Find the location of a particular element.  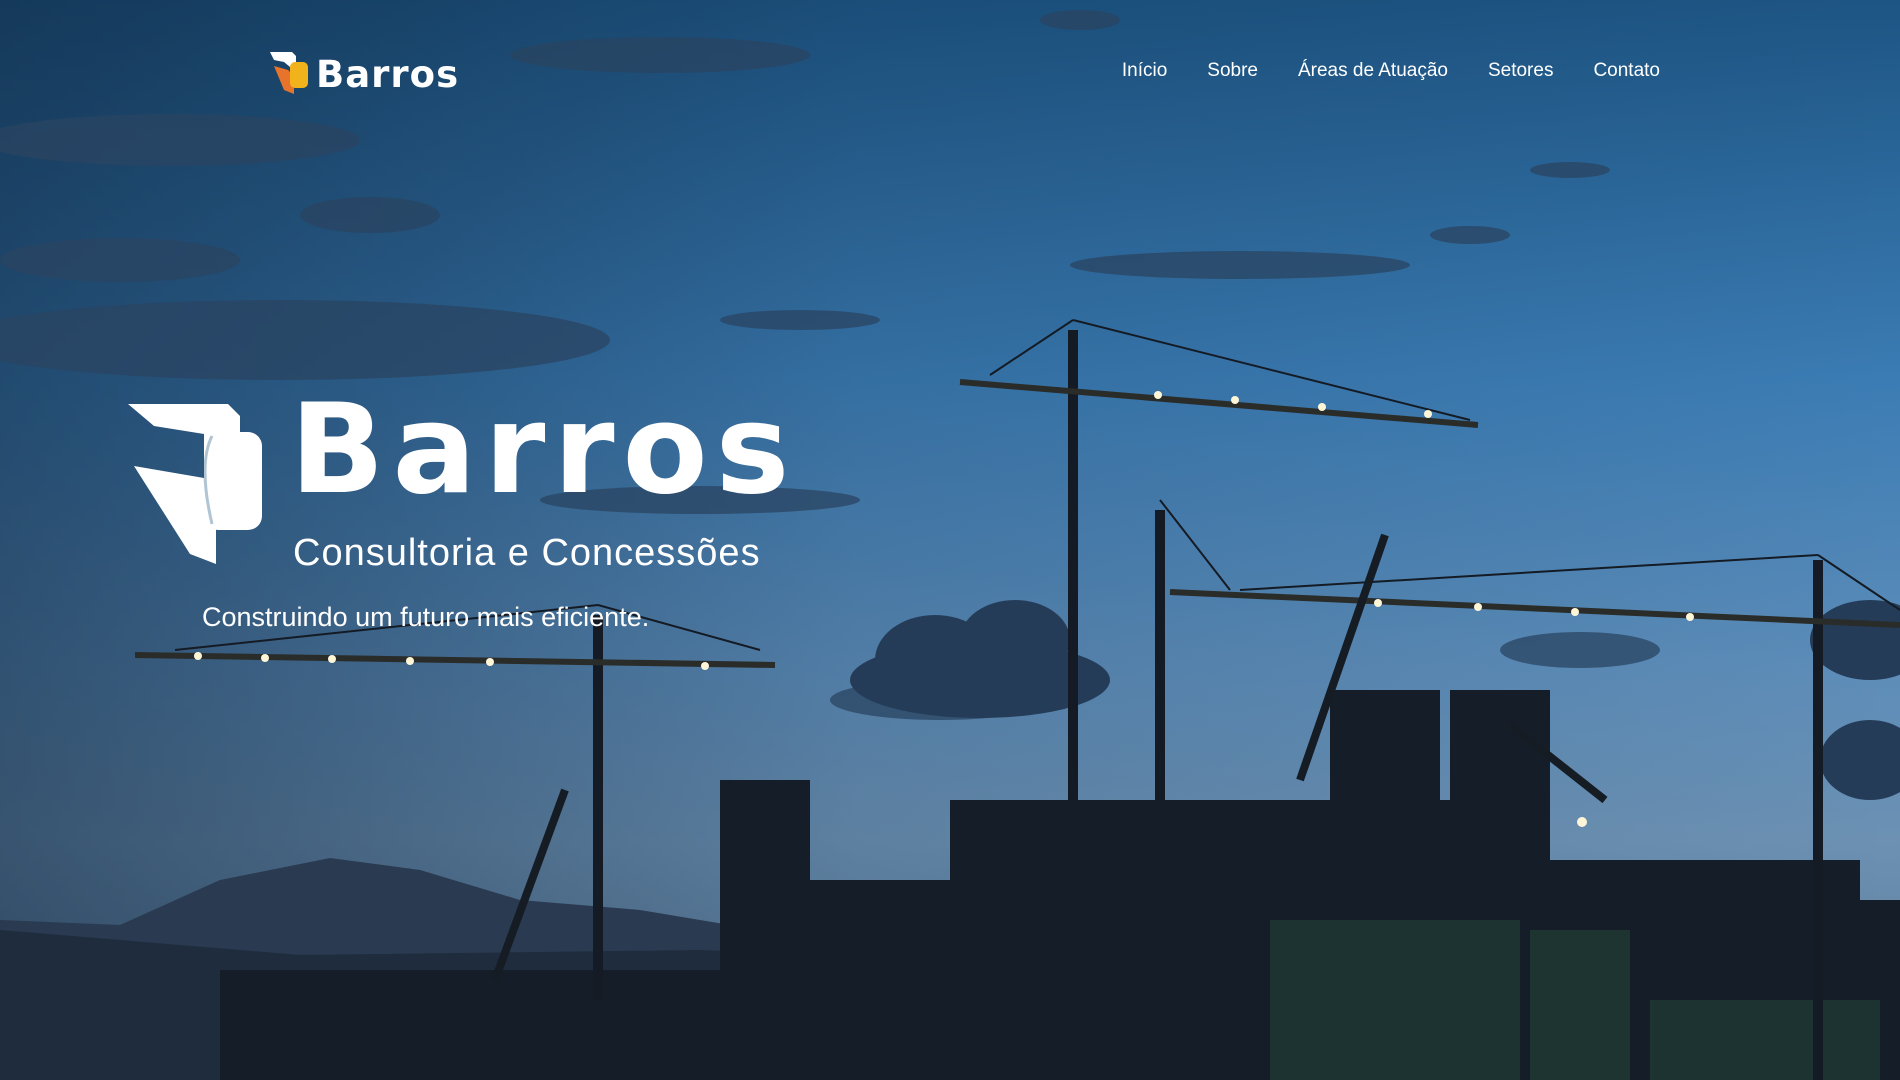

header-logo: Barros is located at coordinates (364, 74).